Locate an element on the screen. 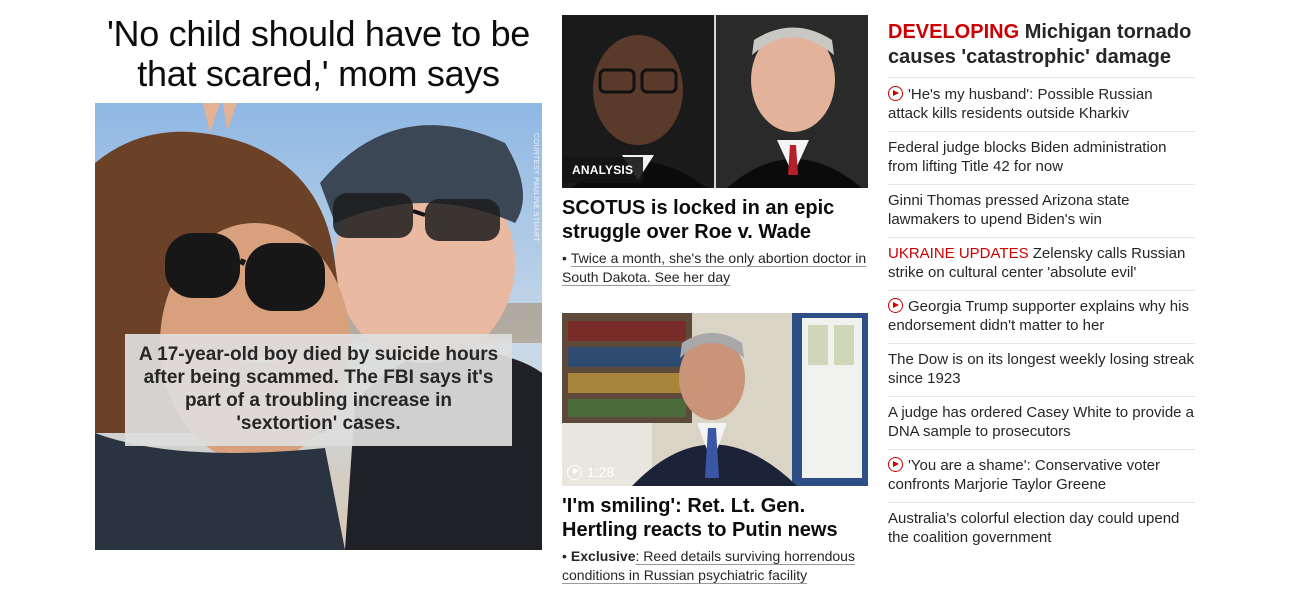 The image size is (1290, 603). hertling-video-thumbnail: 1:28 is located at coordinates (715, 399).